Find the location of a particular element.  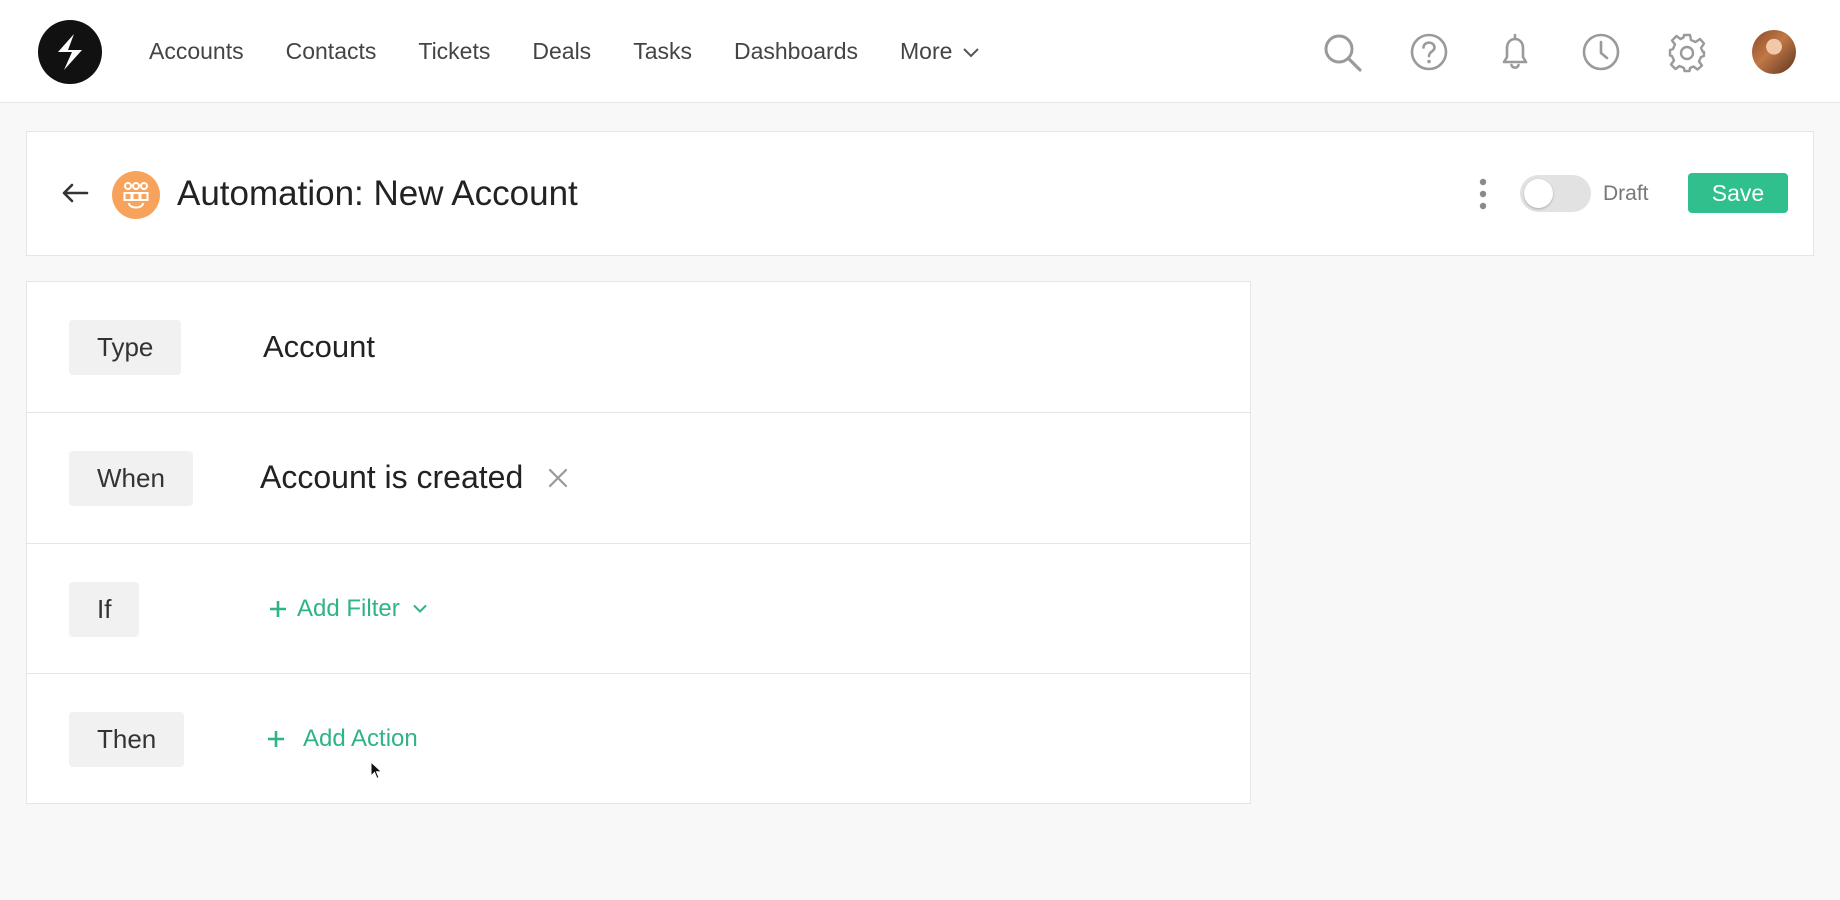

user-avatar is located at coordinates (1774, 52).